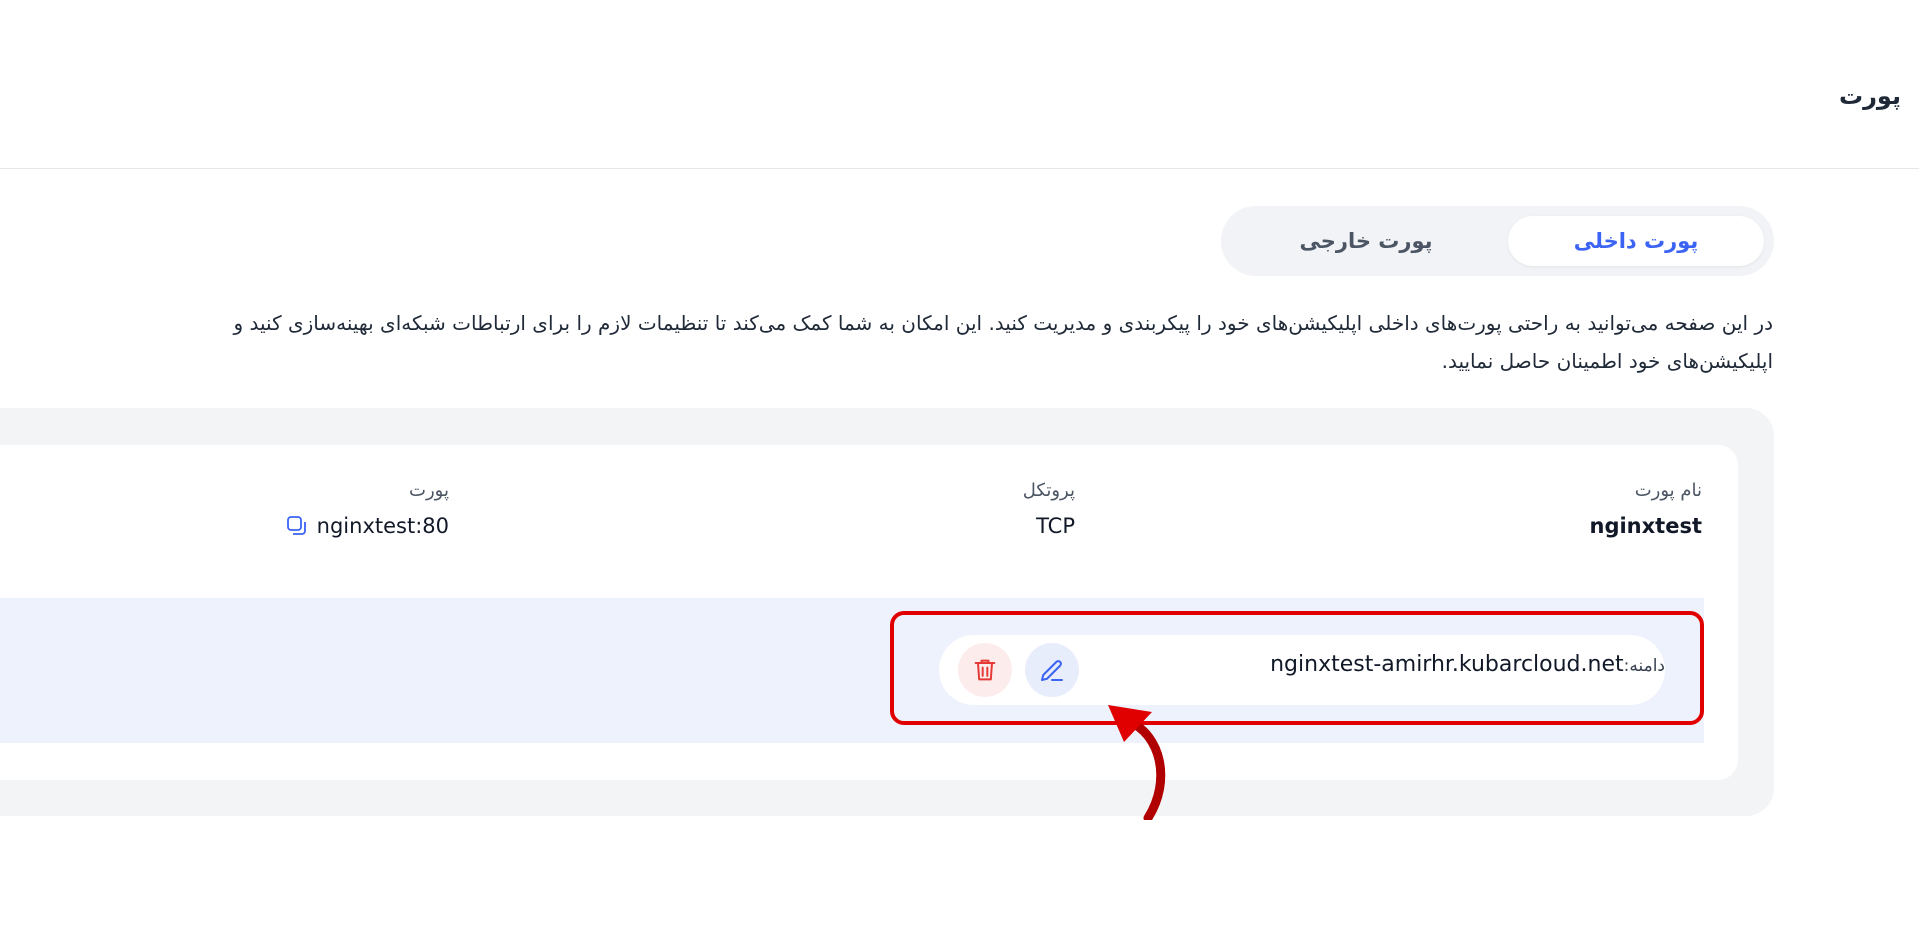 Image resolution: width=1919 pixels, height=941 pixels. I want to click on copy-icon, so click(297, 526).